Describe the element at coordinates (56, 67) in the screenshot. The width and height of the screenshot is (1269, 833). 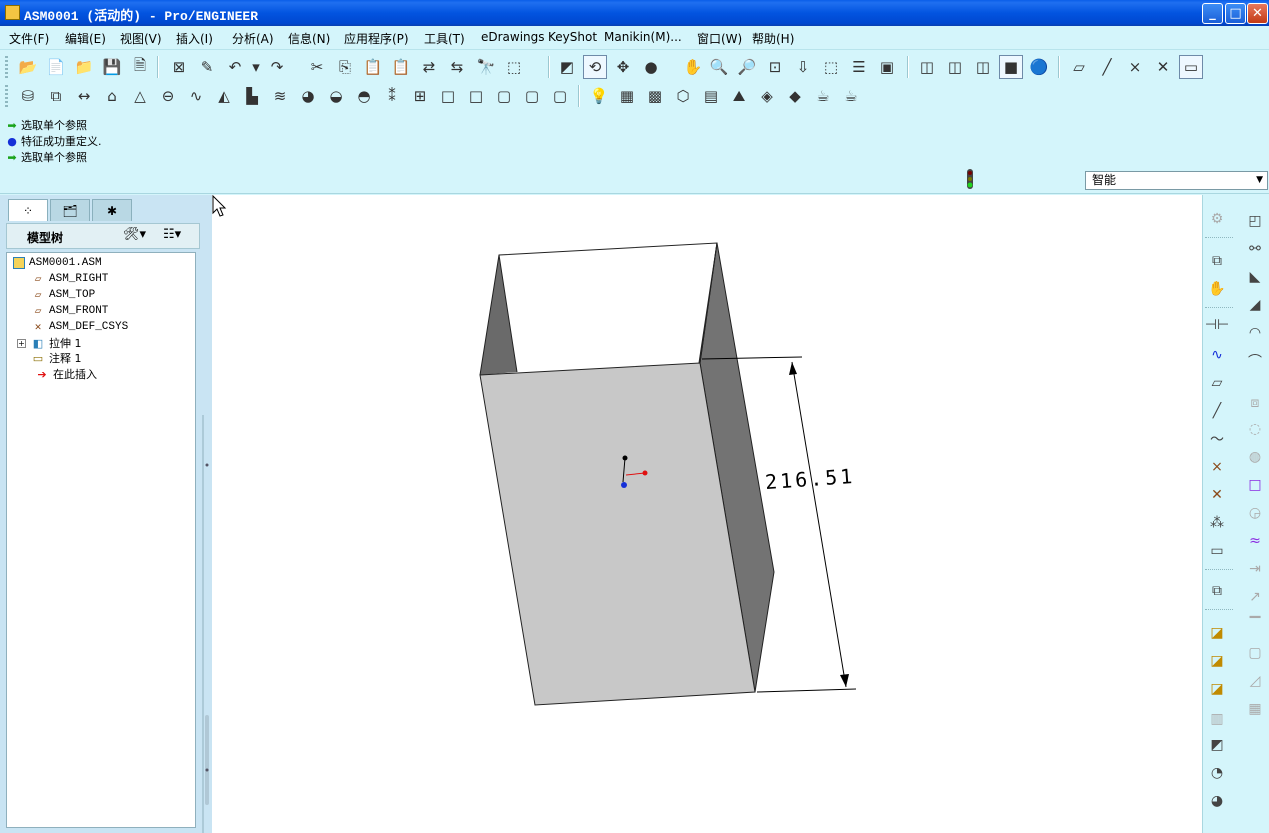
I see `new-file-icon: 📄` at that location.